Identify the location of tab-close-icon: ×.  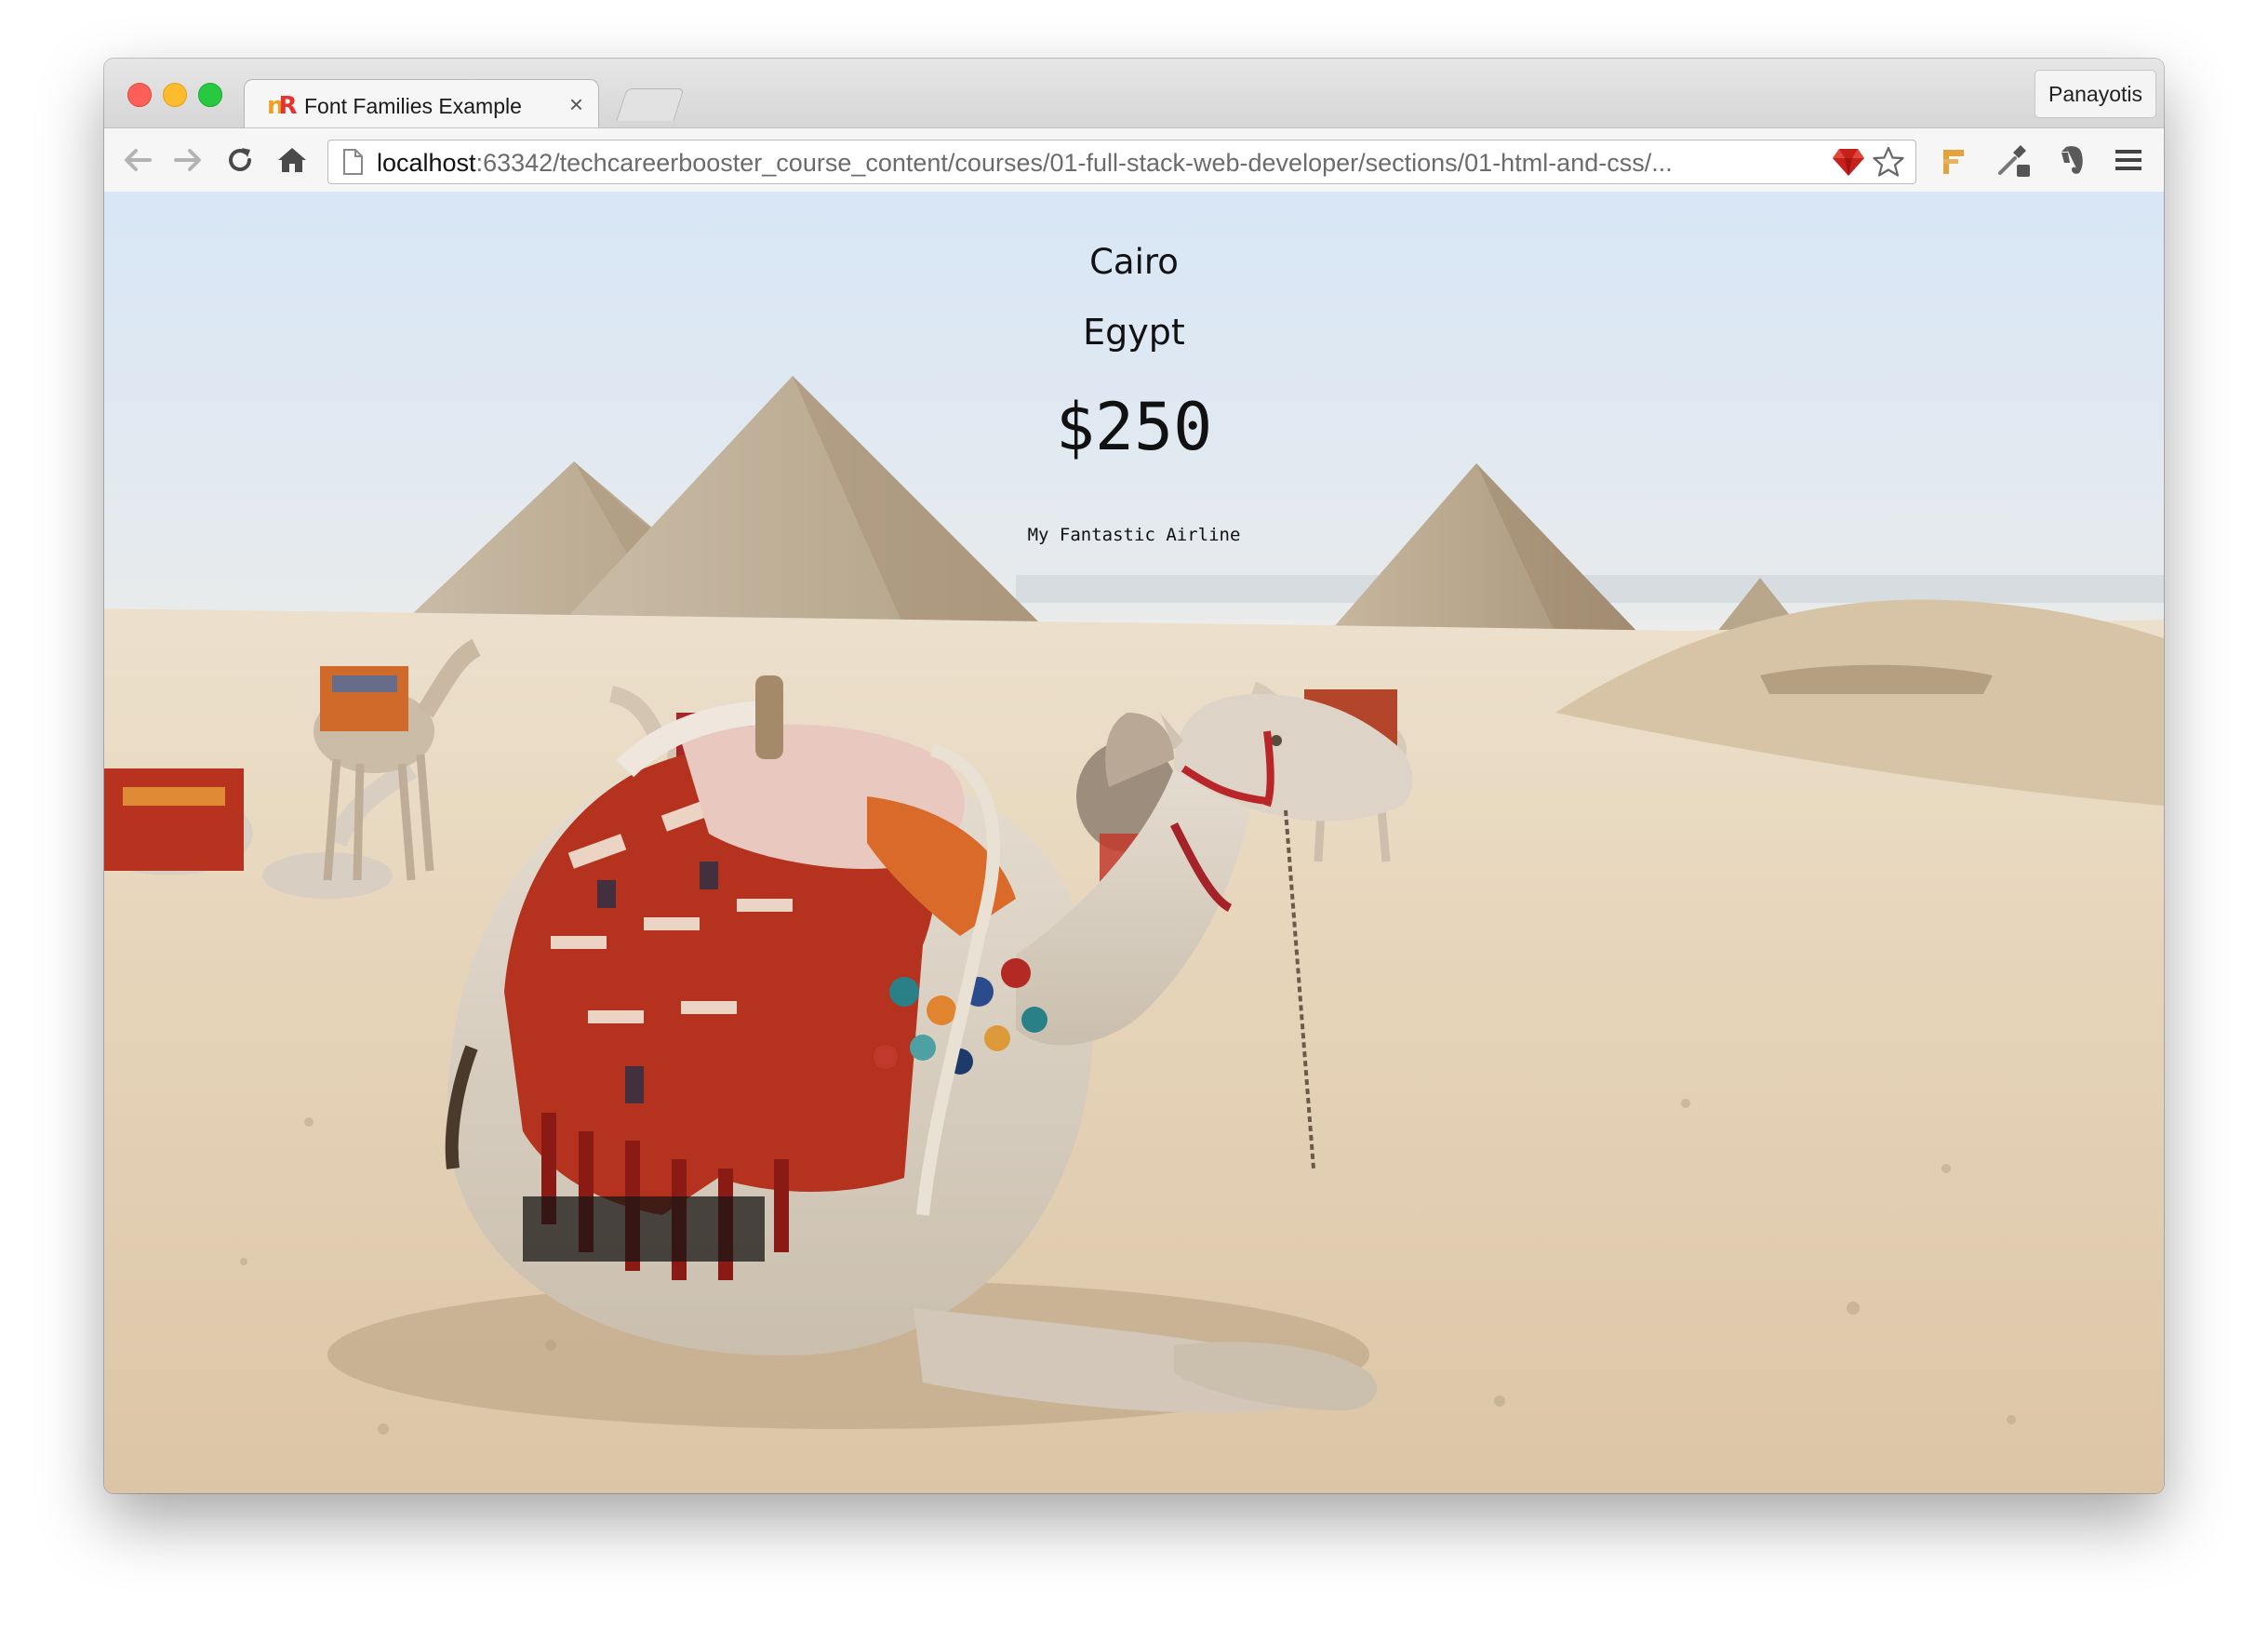
(576, 104).